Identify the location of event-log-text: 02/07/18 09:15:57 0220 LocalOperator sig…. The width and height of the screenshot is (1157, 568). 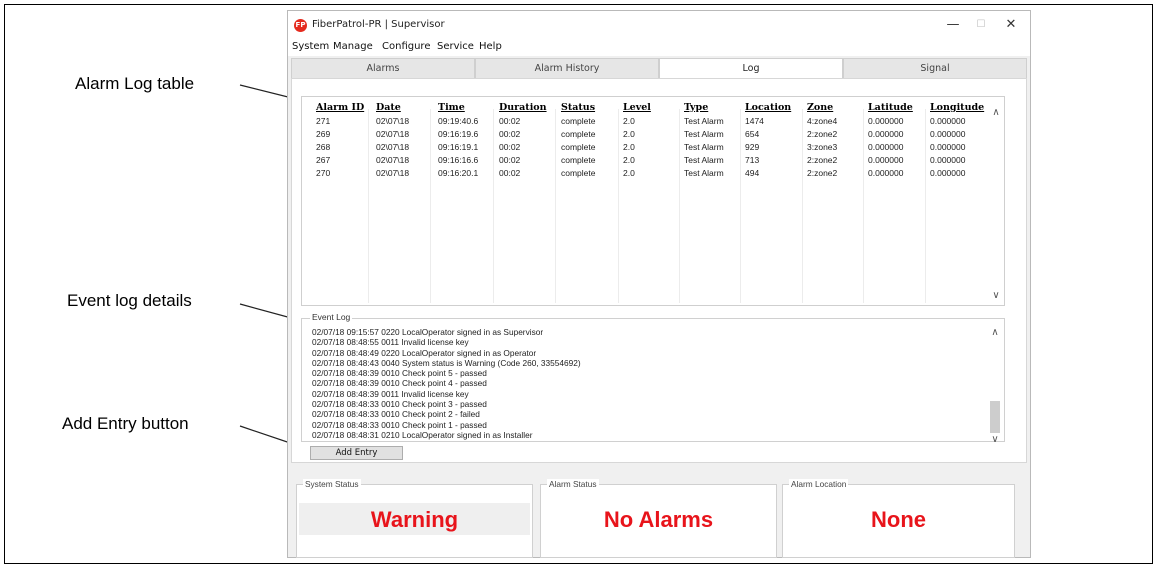
(647, 383).